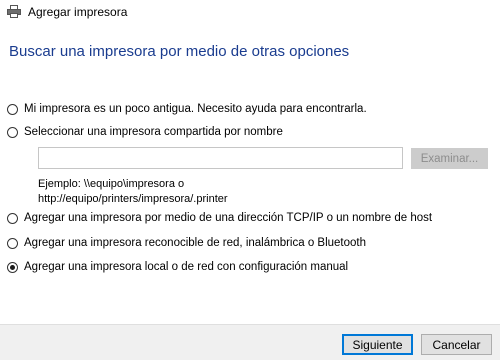 The height and width of the screenshot is (360, 500). Describe the element at coordinates (377, 344) in the screenshot. I see `next-button: Siguiente` at that location.